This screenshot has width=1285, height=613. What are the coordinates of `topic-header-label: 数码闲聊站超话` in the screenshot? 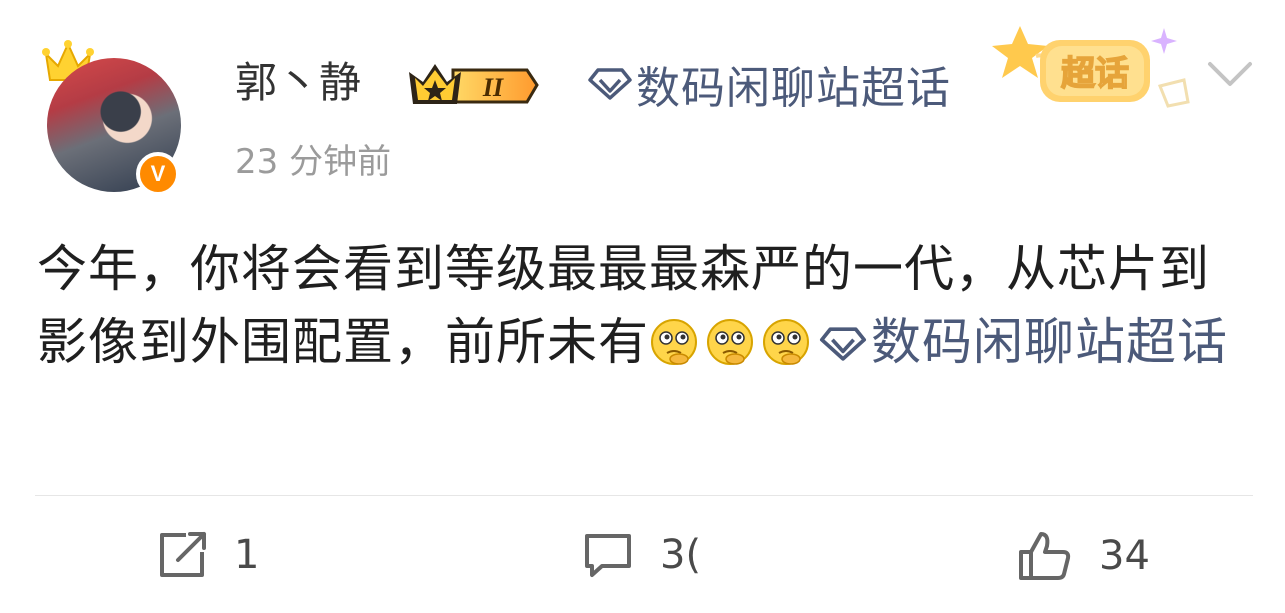 It's located at (793, 88).